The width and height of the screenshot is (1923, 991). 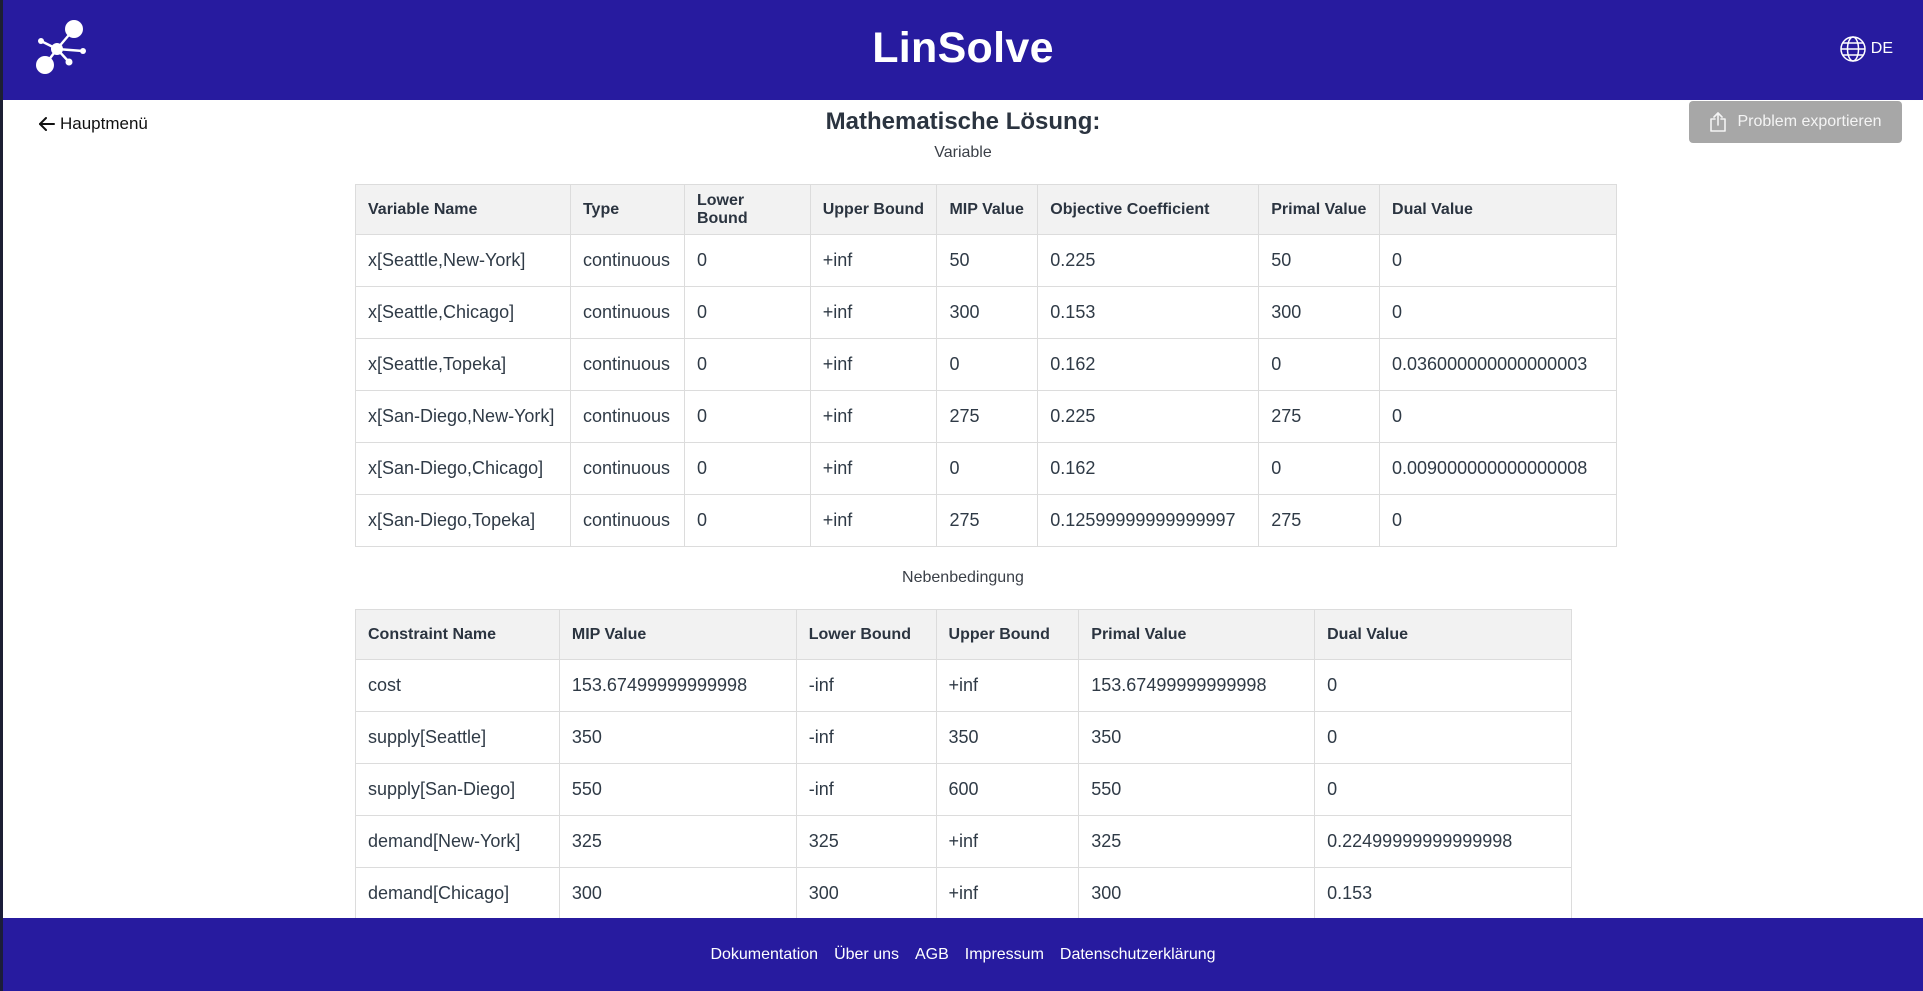 I want to click on table-cell: supply[San-Diego], so click(x=457, y=789).